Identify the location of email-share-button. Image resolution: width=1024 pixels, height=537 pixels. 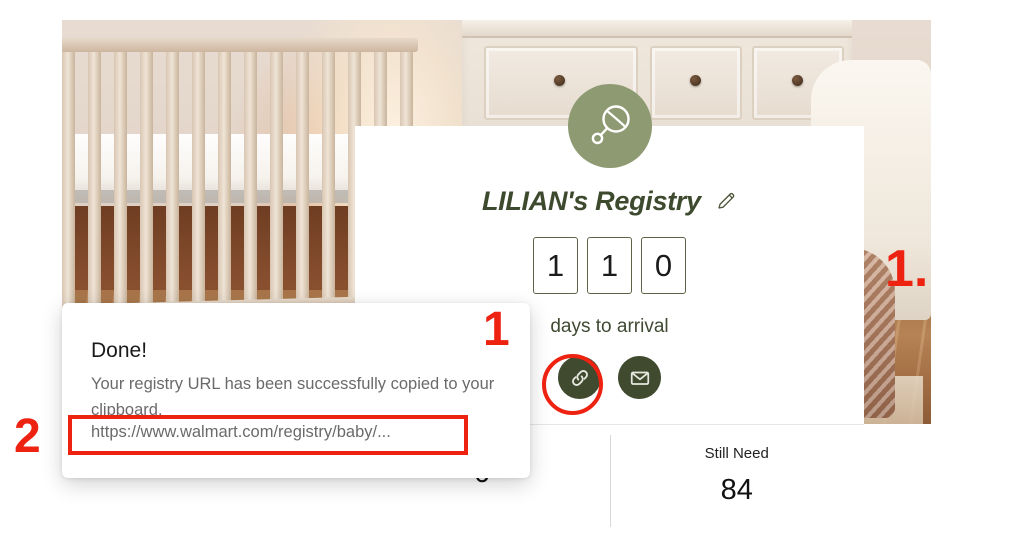
(639, 377).